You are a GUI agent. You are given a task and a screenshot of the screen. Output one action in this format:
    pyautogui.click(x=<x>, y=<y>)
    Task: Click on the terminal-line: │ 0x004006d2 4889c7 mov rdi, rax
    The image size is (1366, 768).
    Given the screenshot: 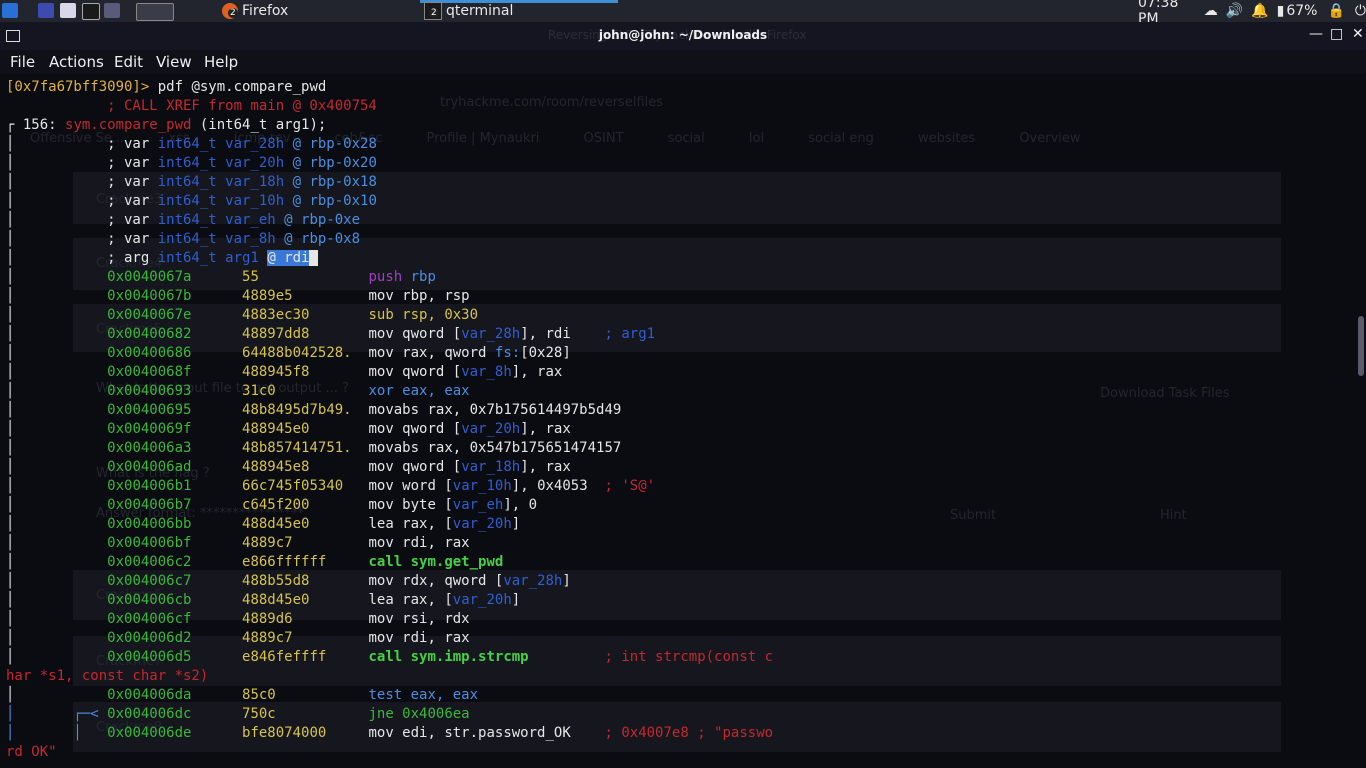 What is the action you would take?
    pyautogui.click(x=238, y=638)
    